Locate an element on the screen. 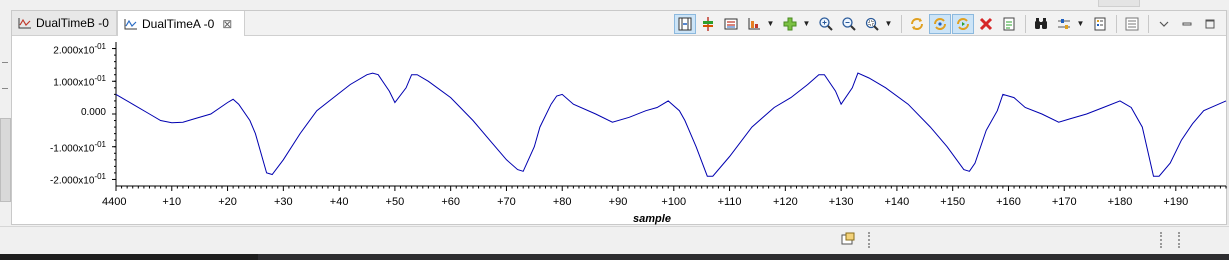 The height and width of the screenshot is (260, 1229). y-tick-label: 2.000x10-01 is located at coordinates (67, 49).